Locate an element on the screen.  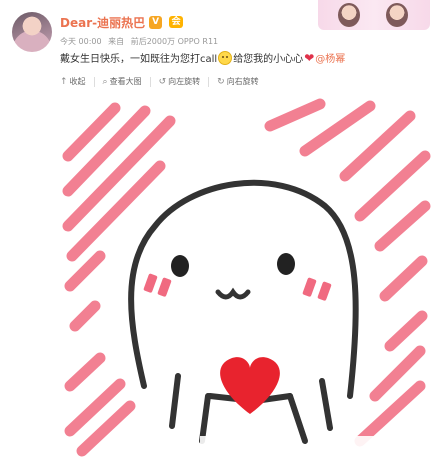
post-text-prefix: 戴女生日快乐，一如既往为您打call is located at coordinates (139, 59).